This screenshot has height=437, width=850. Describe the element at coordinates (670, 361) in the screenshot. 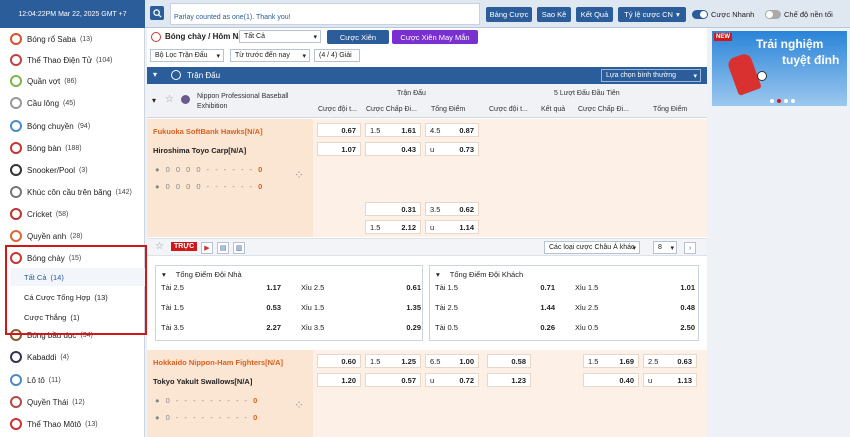

I see `odds-ou5-over: 2.5 0.63` at that location.